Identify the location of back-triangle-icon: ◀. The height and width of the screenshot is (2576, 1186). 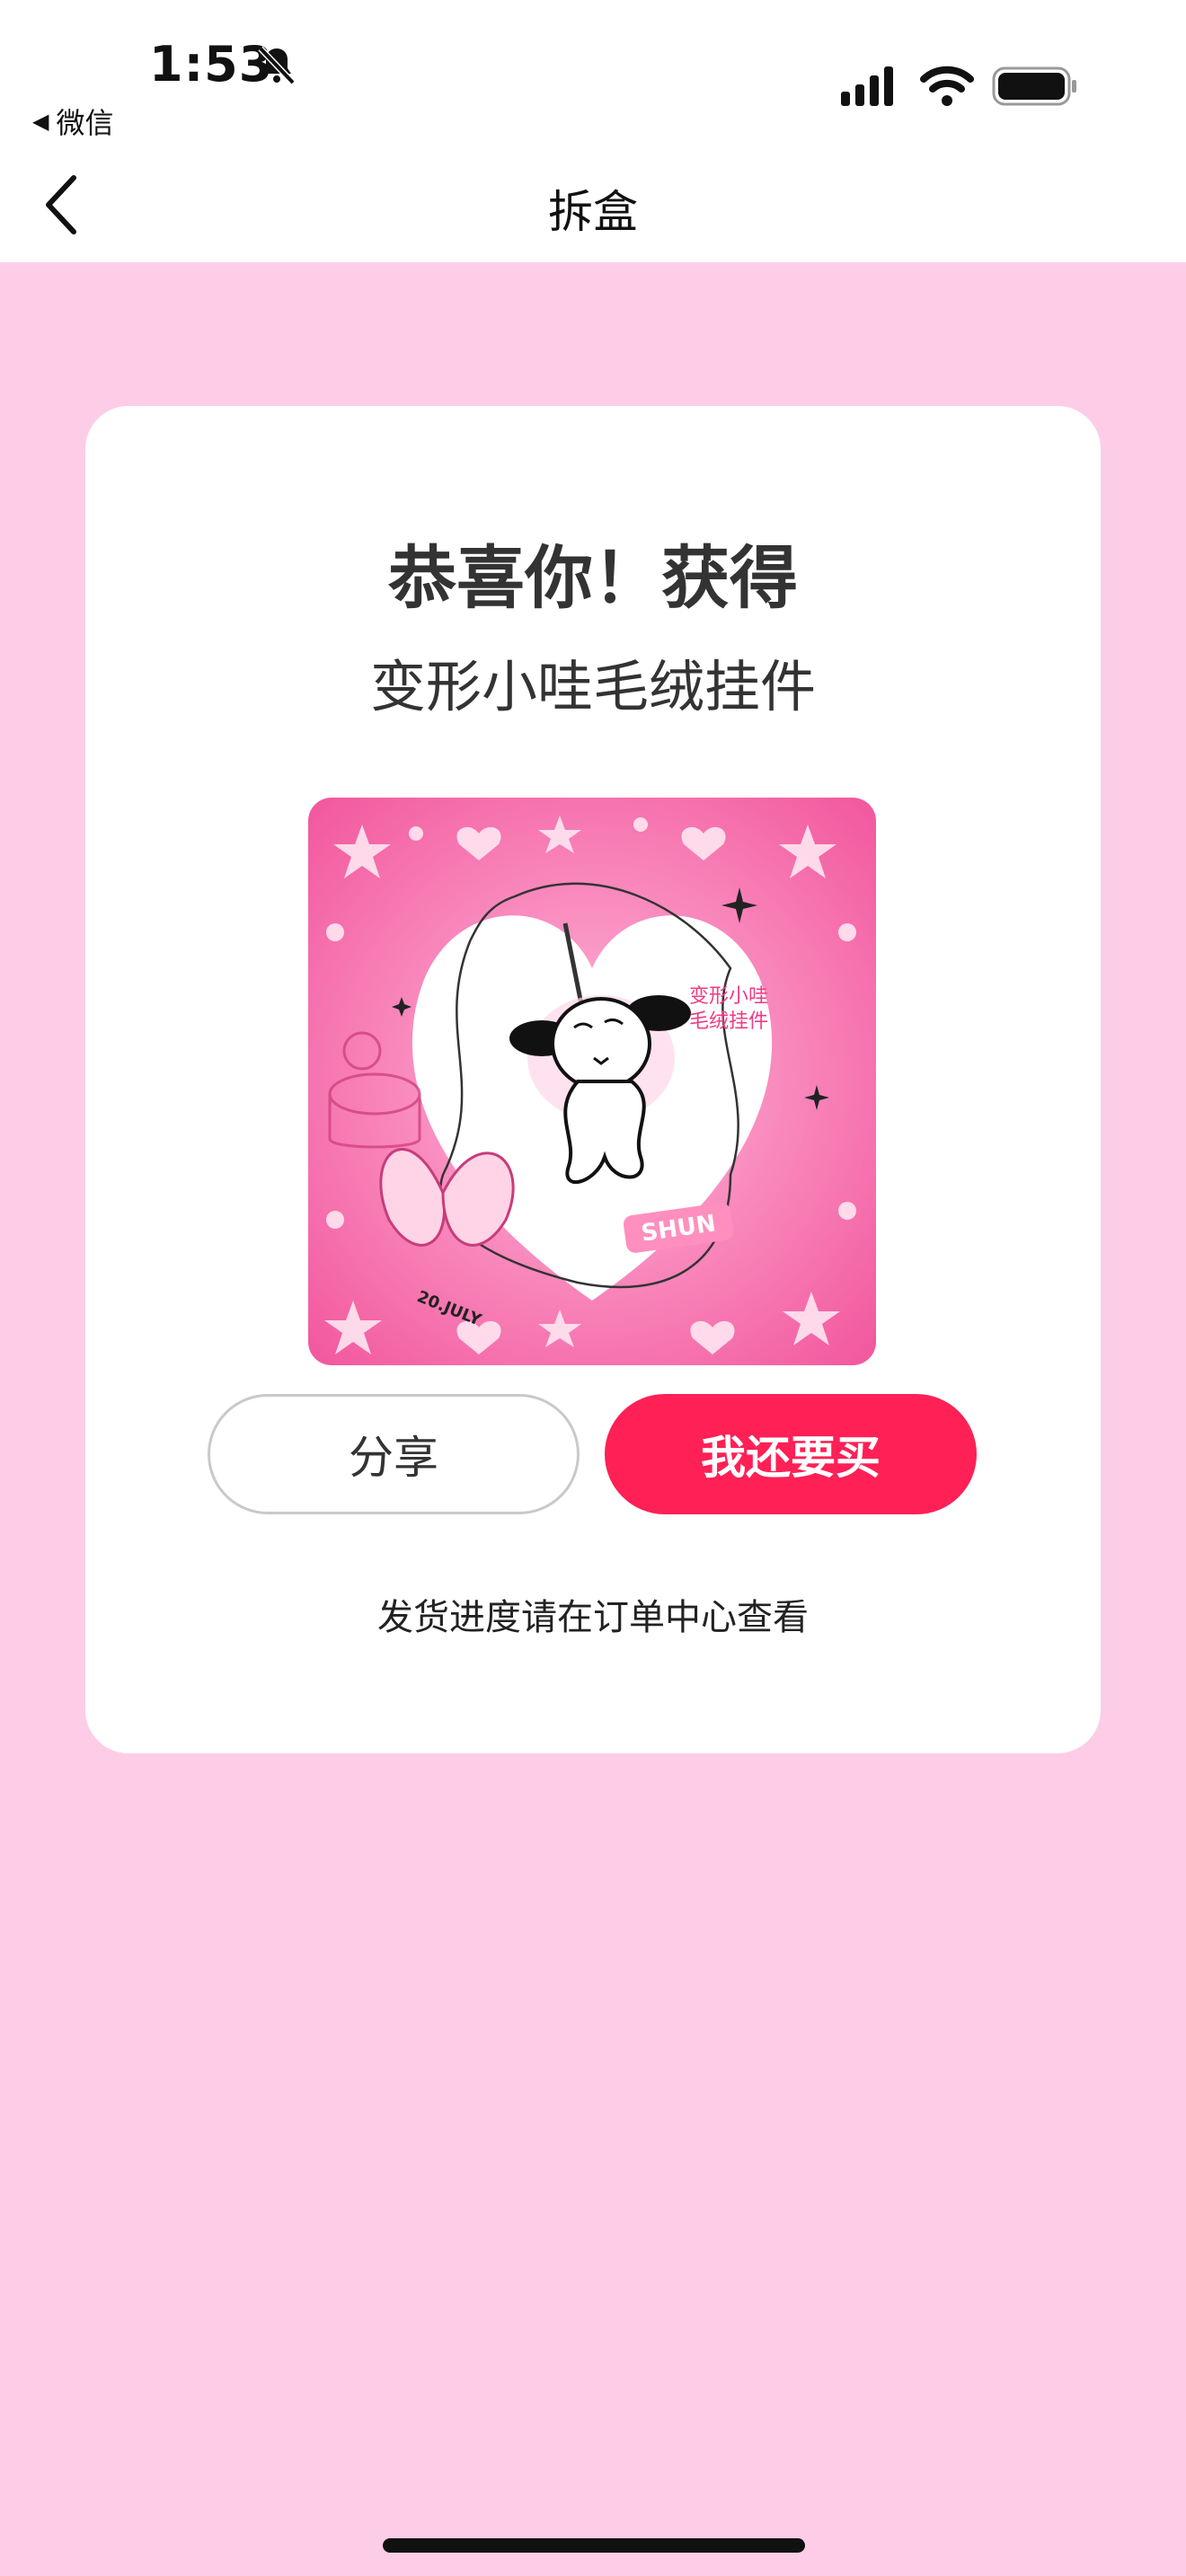
(40, 121).